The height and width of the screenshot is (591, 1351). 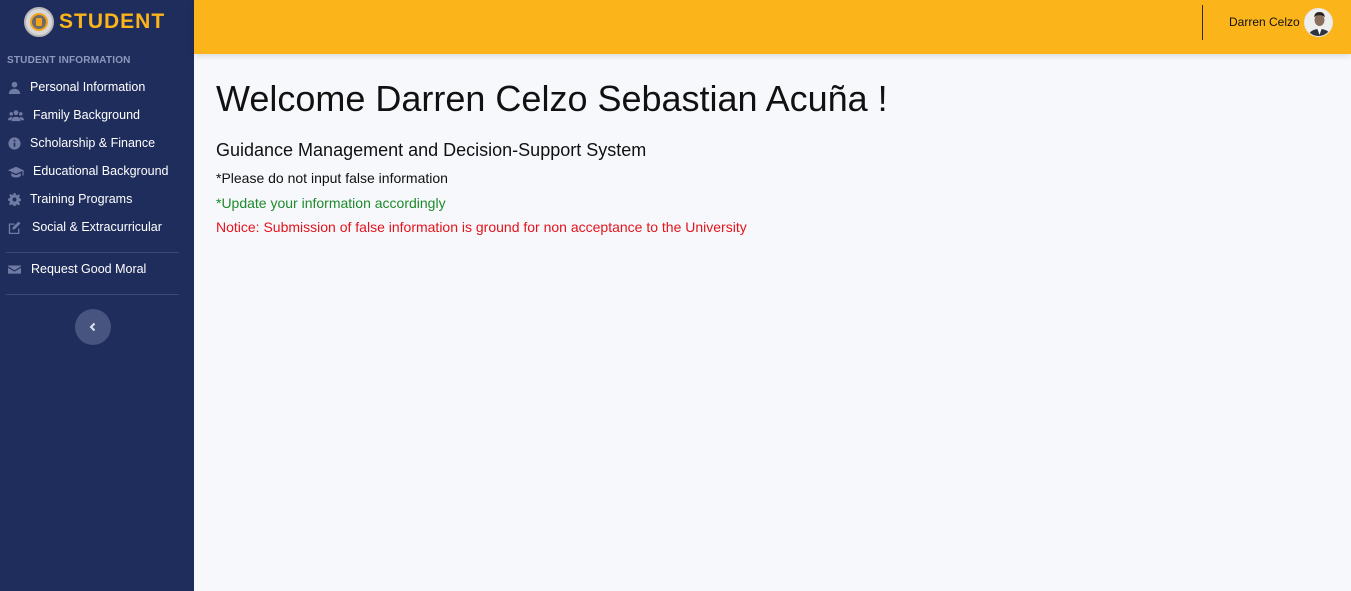 What do you see at coordinates (39, 22) in the screenshot?
I see `university-seal-logo` at bounding box center [39, 22].